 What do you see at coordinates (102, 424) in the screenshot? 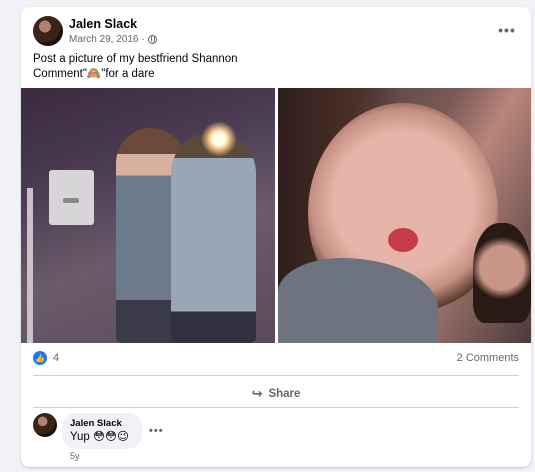
I see `commenter-name: Jalen Slack` at bounding box center [102, 424].